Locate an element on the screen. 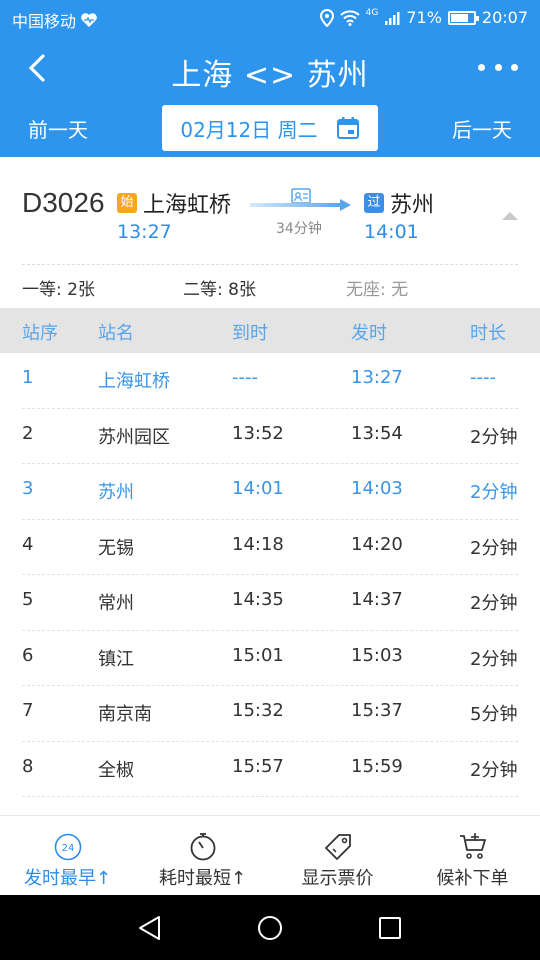 This screenshot has width=540, height=960. cell-seq: 6 is located at coordinates (28, 655).